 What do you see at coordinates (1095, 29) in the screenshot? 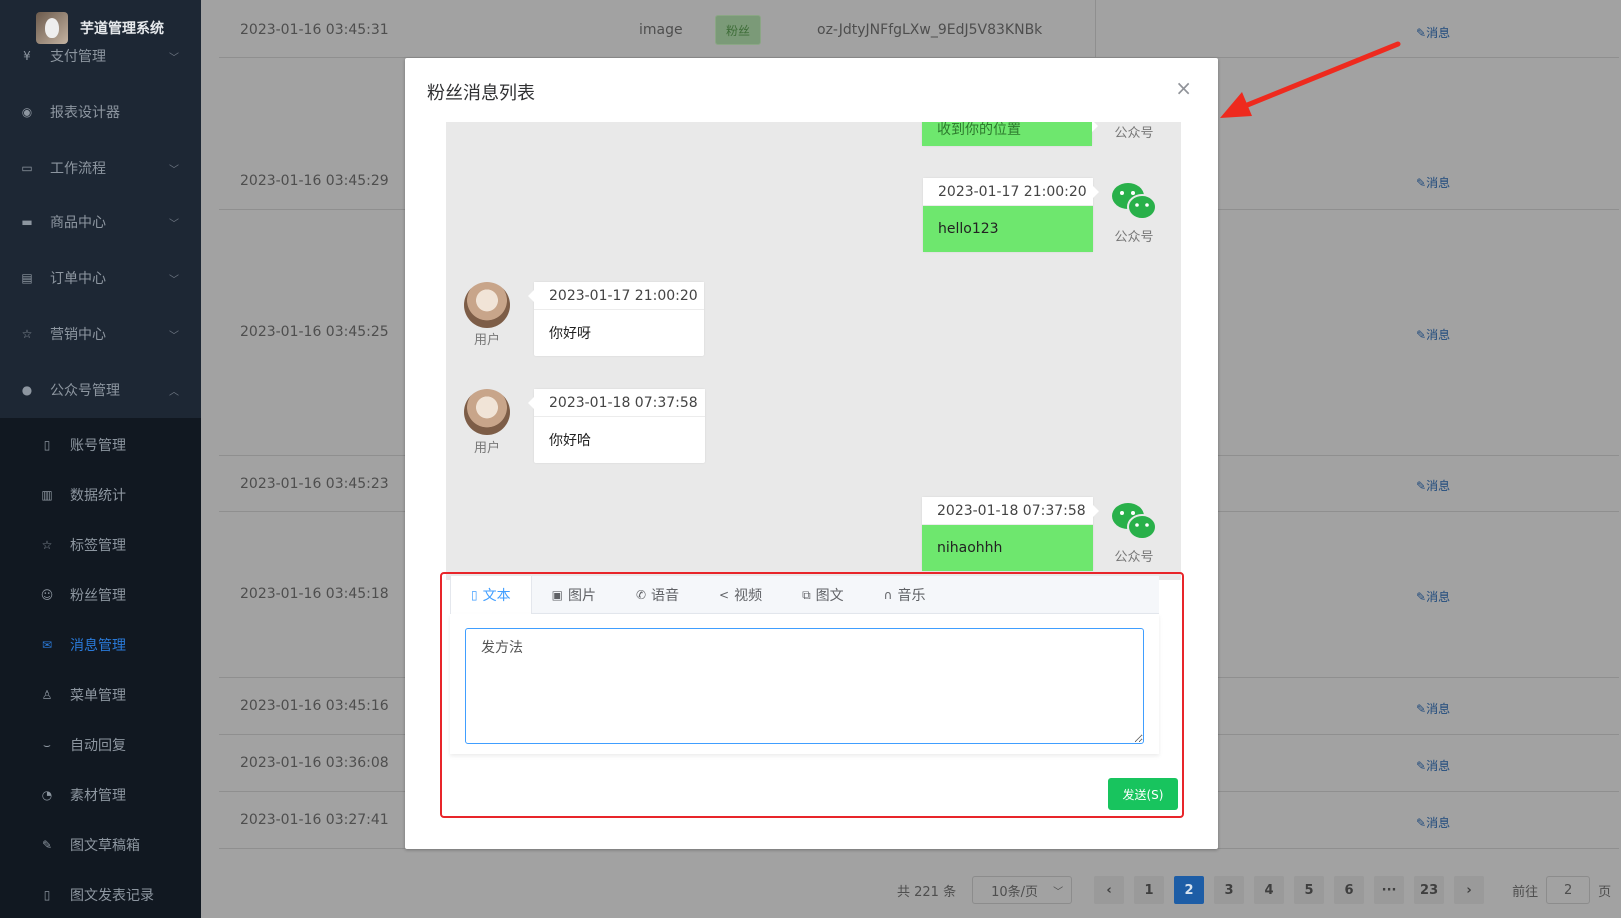
I see `divider` at bounding box center [1095, 29].